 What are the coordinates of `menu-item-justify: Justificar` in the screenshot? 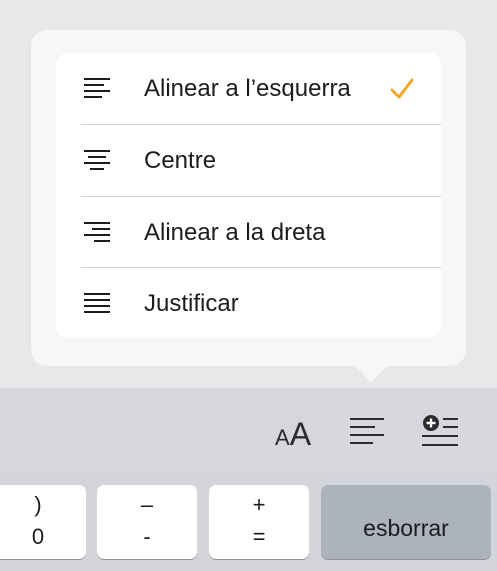 It's located at (248, 303).